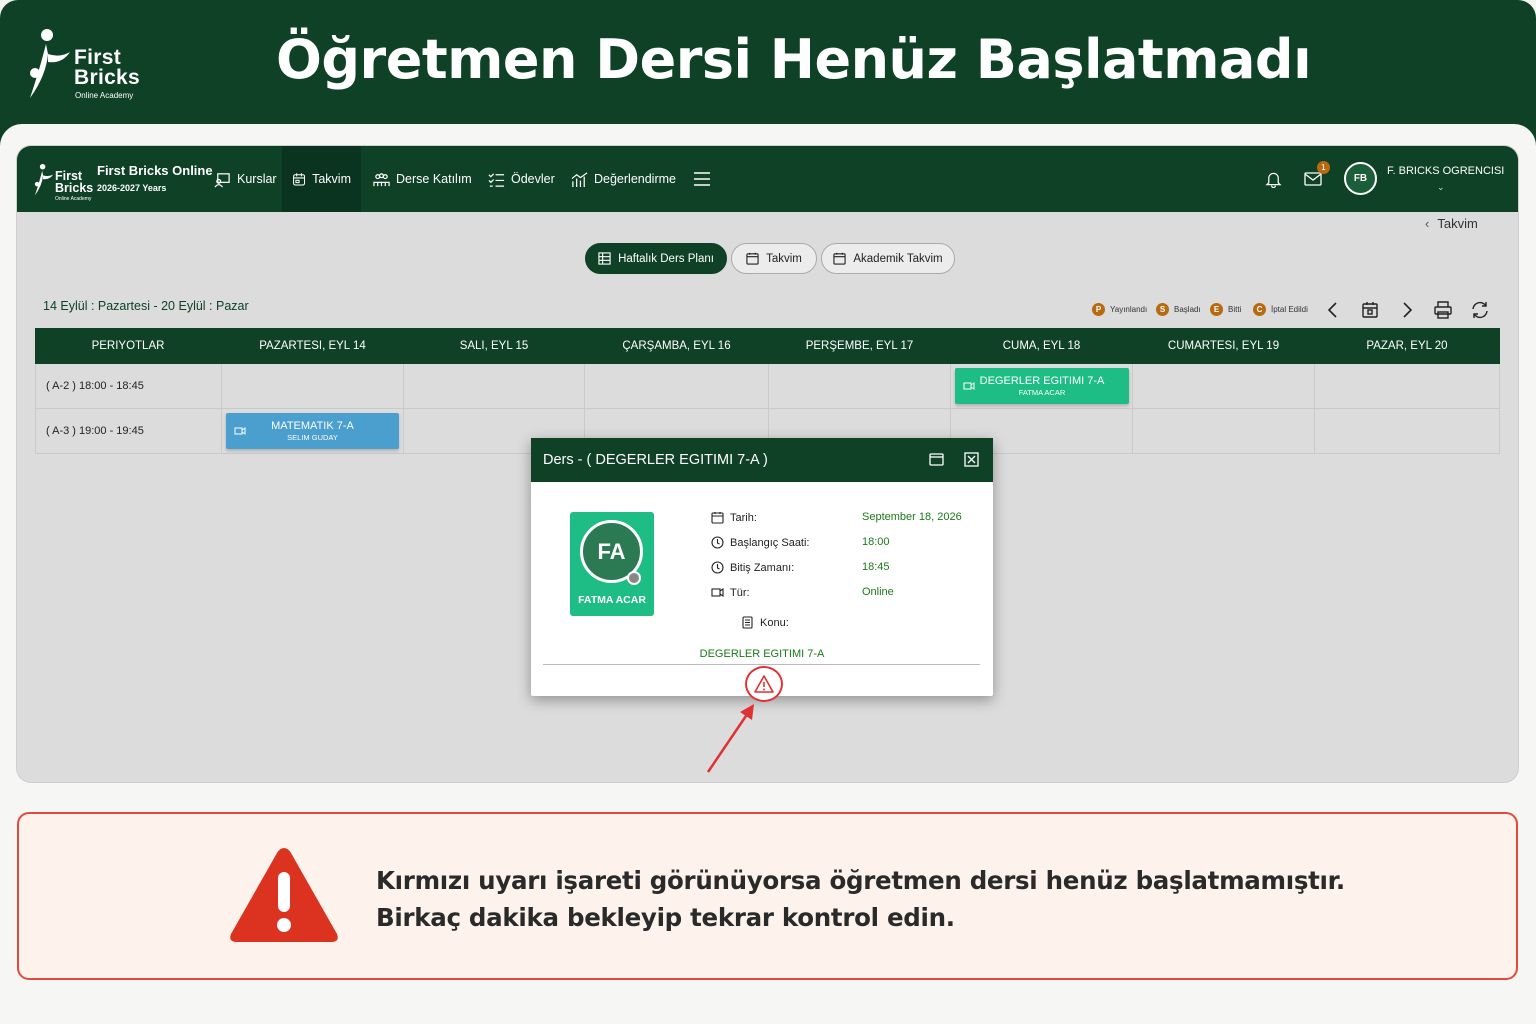 The image size is (1536, 1024). Describe the element at coordinates (1273, 179) in the screenshot. I see `bell-icon` at that location.